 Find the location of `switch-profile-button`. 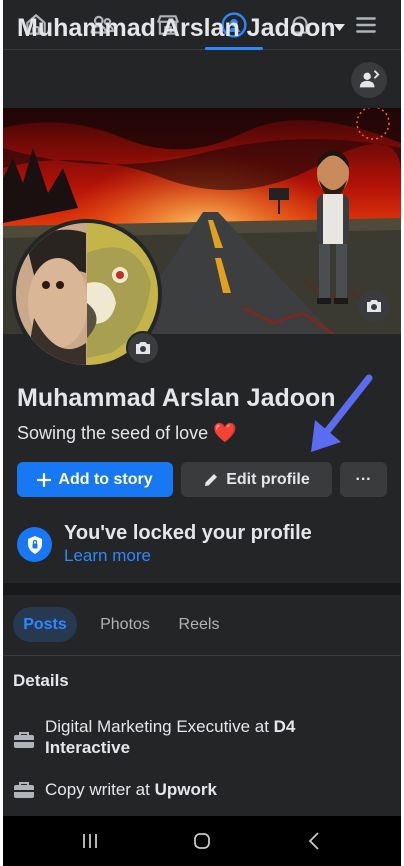

switch-profile-button is located at coordinates (369, 80).